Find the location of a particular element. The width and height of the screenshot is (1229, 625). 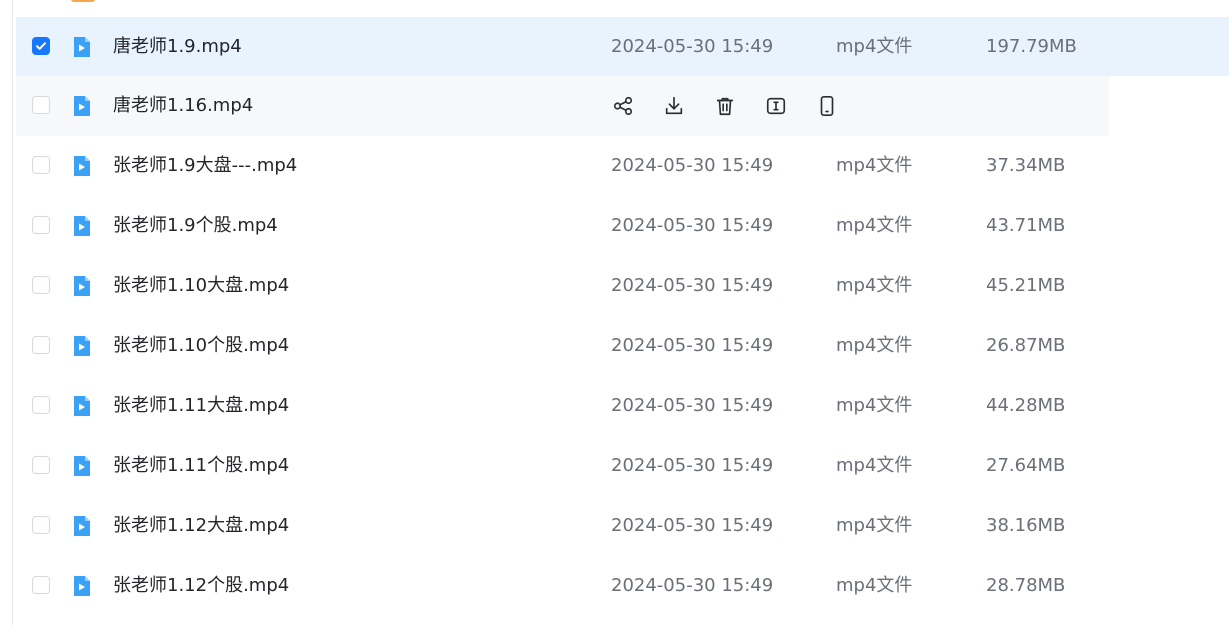

file-size: 26.87MB is located at coordinates (1026, 345).